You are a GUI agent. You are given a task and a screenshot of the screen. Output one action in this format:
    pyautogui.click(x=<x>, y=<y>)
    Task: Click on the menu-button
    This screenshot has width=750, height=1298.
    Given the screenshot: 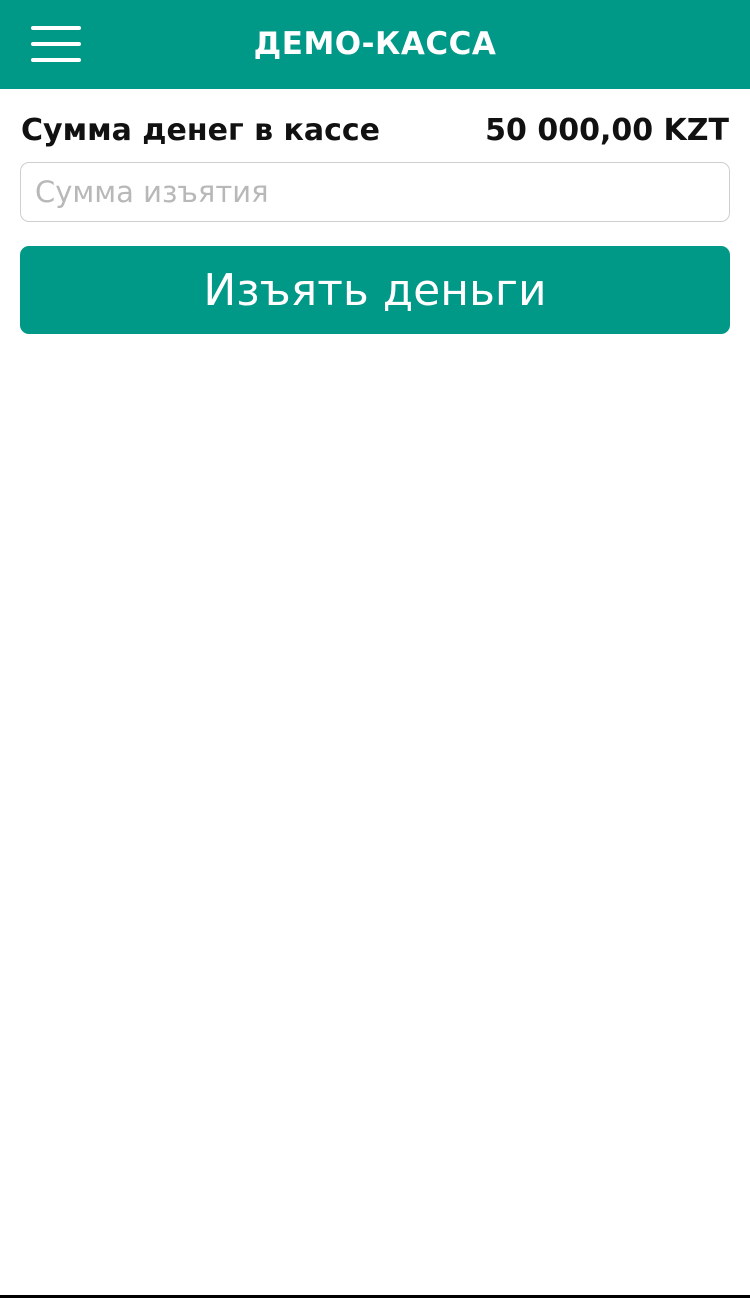 What is the action you would take?
    pyautogui.click(x=56, y=44)
    